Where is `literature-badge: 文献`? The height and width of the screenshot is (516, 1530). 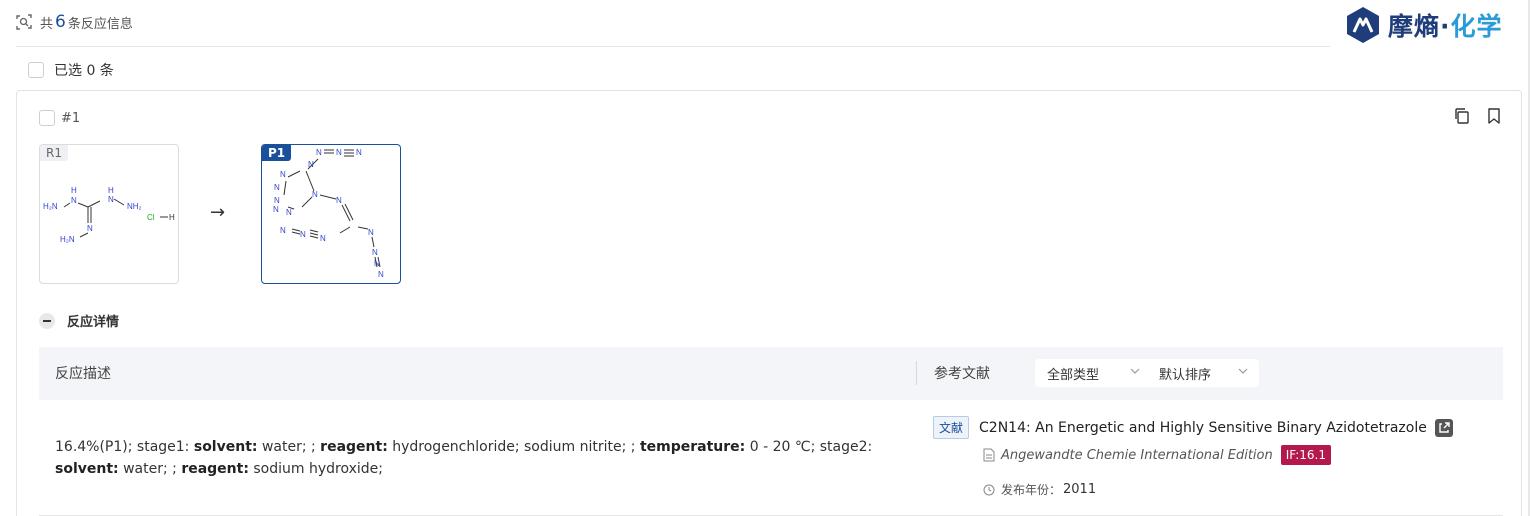
literature-badge: 文献 is located at coordinates (951, 427).